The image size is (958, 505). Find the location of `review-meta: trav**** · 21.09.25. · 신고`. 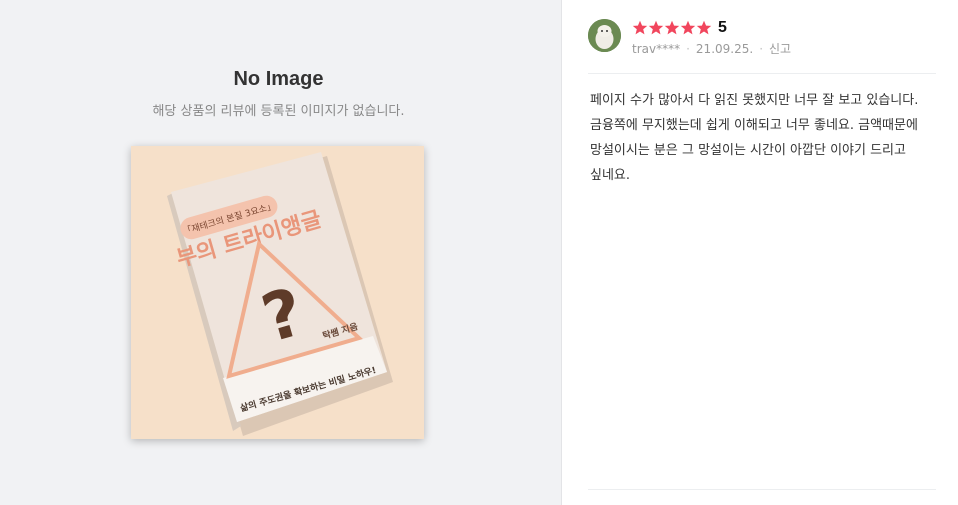

review-meta: trav**** · 21.09.25. · 신고 is located at coordinates (711, 48).